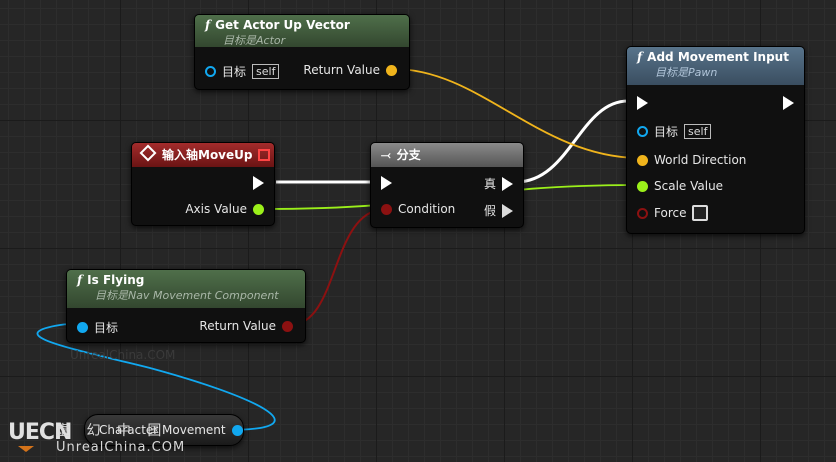 The width and height of the screenshot is (836, 462). I want to click on input-axis-moveup-node: 输入轴MoveUp Axis Value, so click(203, 184).